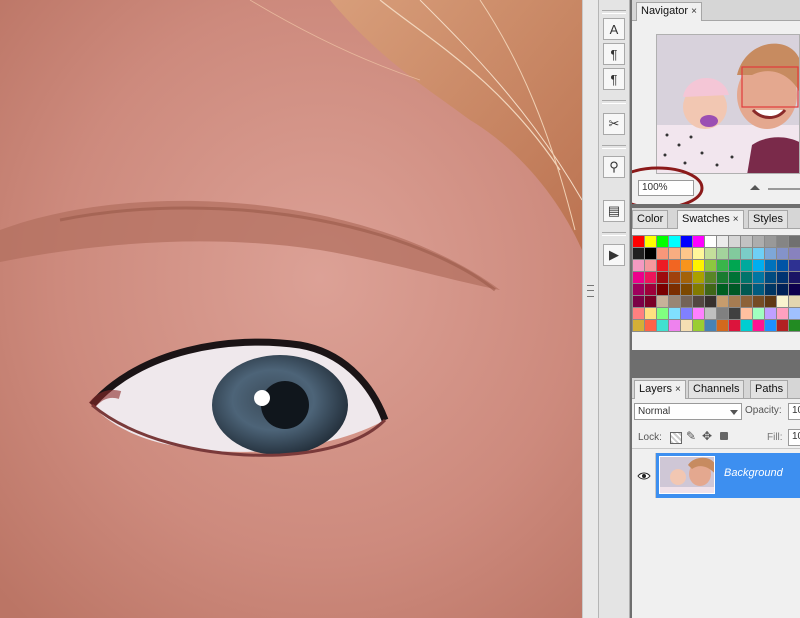  I want to click on zoom-out-icon, so click(755, 187).